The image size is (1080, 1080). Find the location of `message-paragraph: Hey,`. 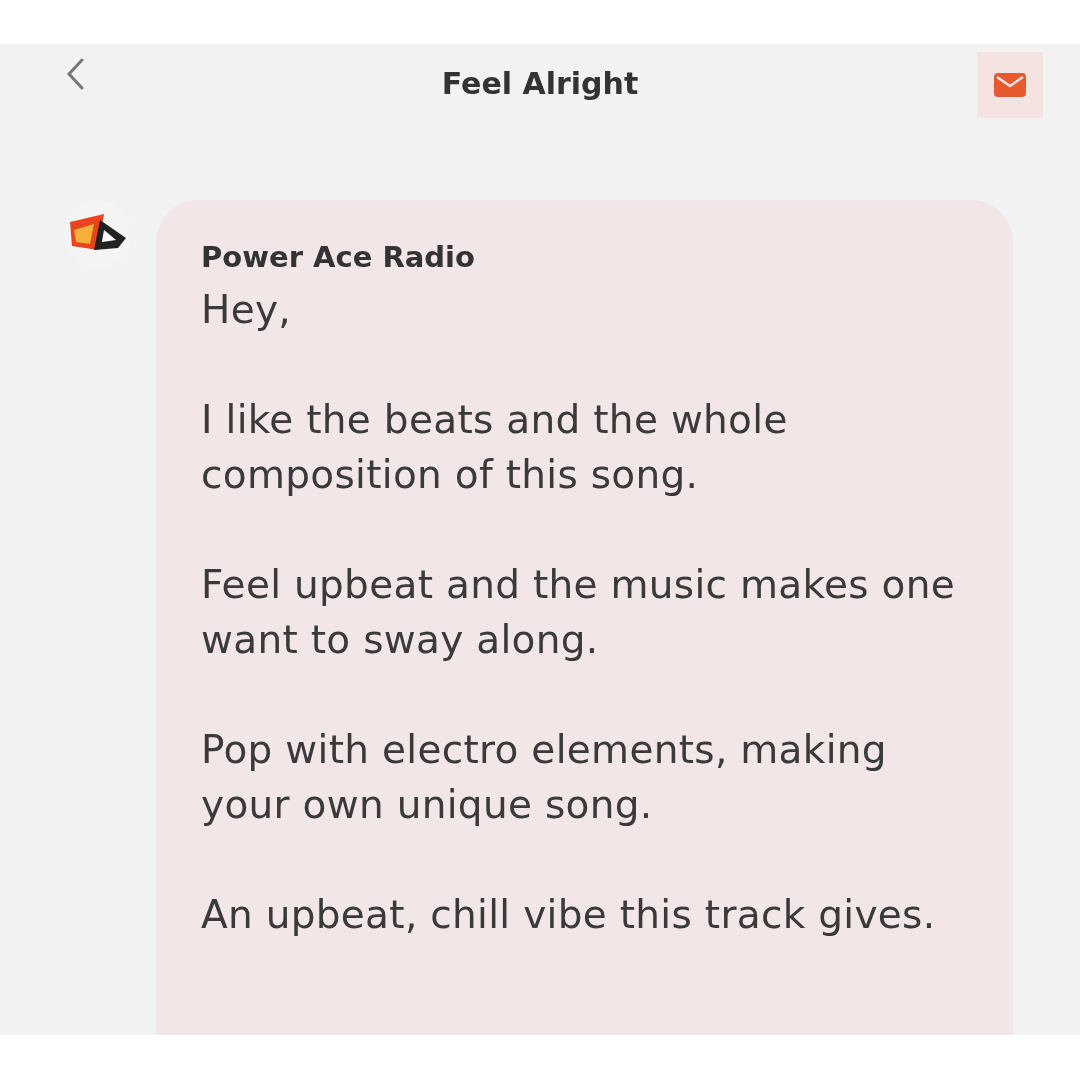

message-paragraph: Hey, is located at coordinates (246, 310).